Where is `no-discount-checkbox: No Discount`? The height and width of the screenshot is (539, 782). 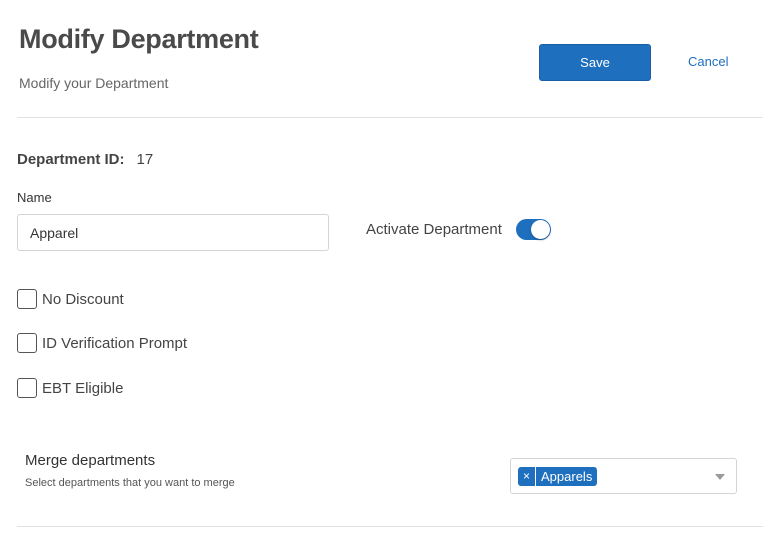
no-discount-checkbox: No Discount is located at coordinates (70, 299).